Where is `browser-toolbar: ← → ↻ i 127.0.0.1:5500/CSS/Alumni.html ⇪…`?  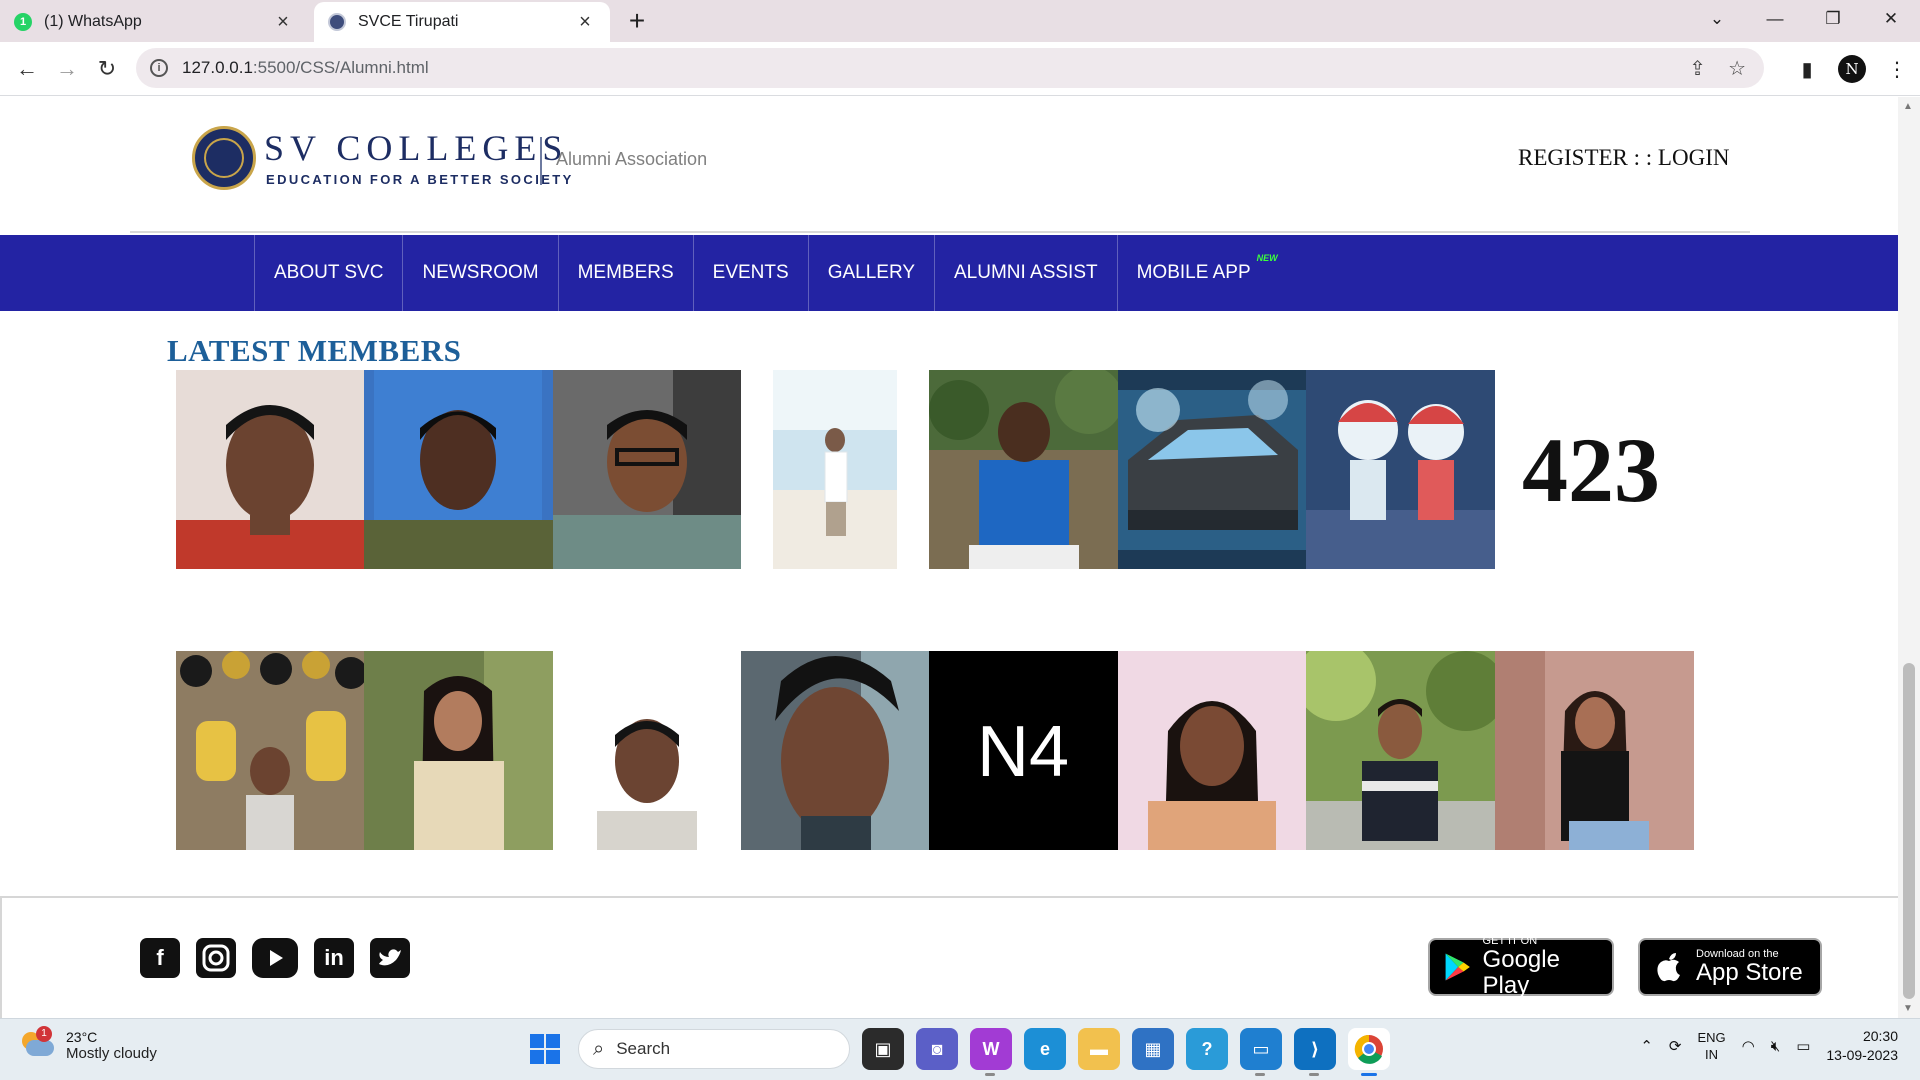 browser-toolbar: ← → ↻ i 127.0.0.1:5500/CSS/Alumni.html ⇪… is located at coordinates (960, 69).